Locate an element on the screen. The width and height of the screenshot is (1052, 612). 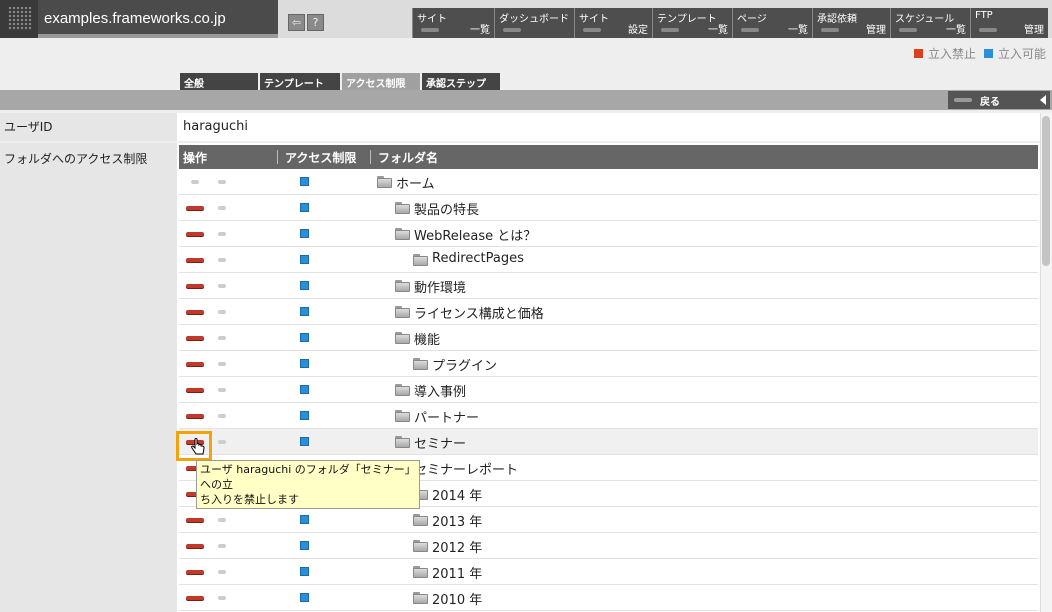
folder-name: 導入事例 is located at coordinates (440, 392).